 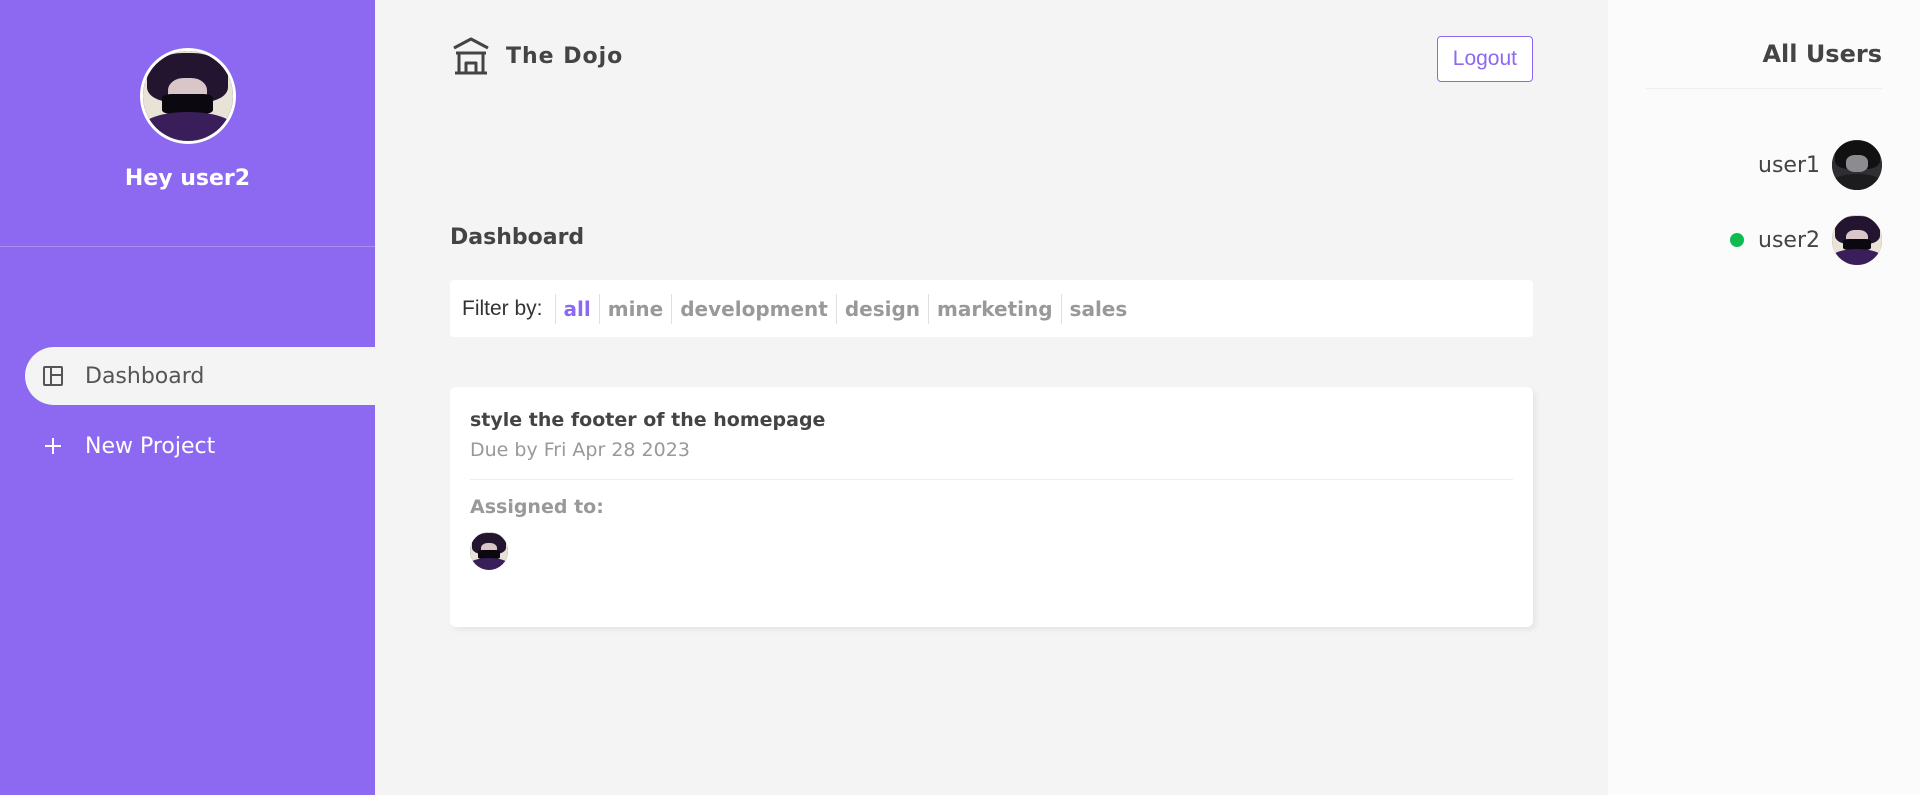 I want to click on sidebar-user-section: Hey user2, so click(x=187, y=123).